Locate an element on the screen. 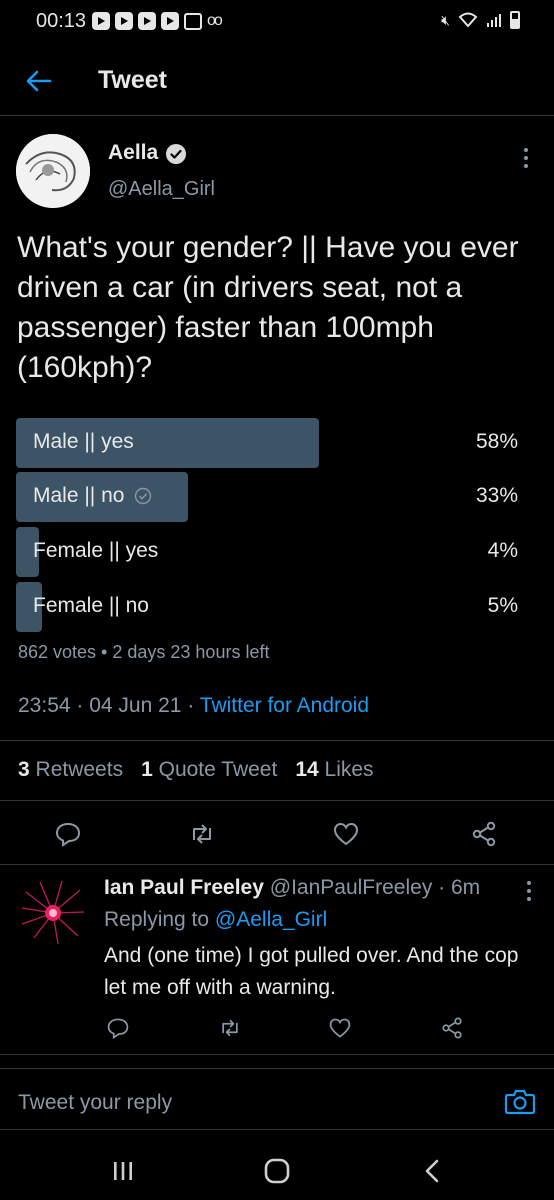 The width and height of the screenshot is (554, 1200). tweet-source-link: Twitter for Android is located at coordinates (284, 705).